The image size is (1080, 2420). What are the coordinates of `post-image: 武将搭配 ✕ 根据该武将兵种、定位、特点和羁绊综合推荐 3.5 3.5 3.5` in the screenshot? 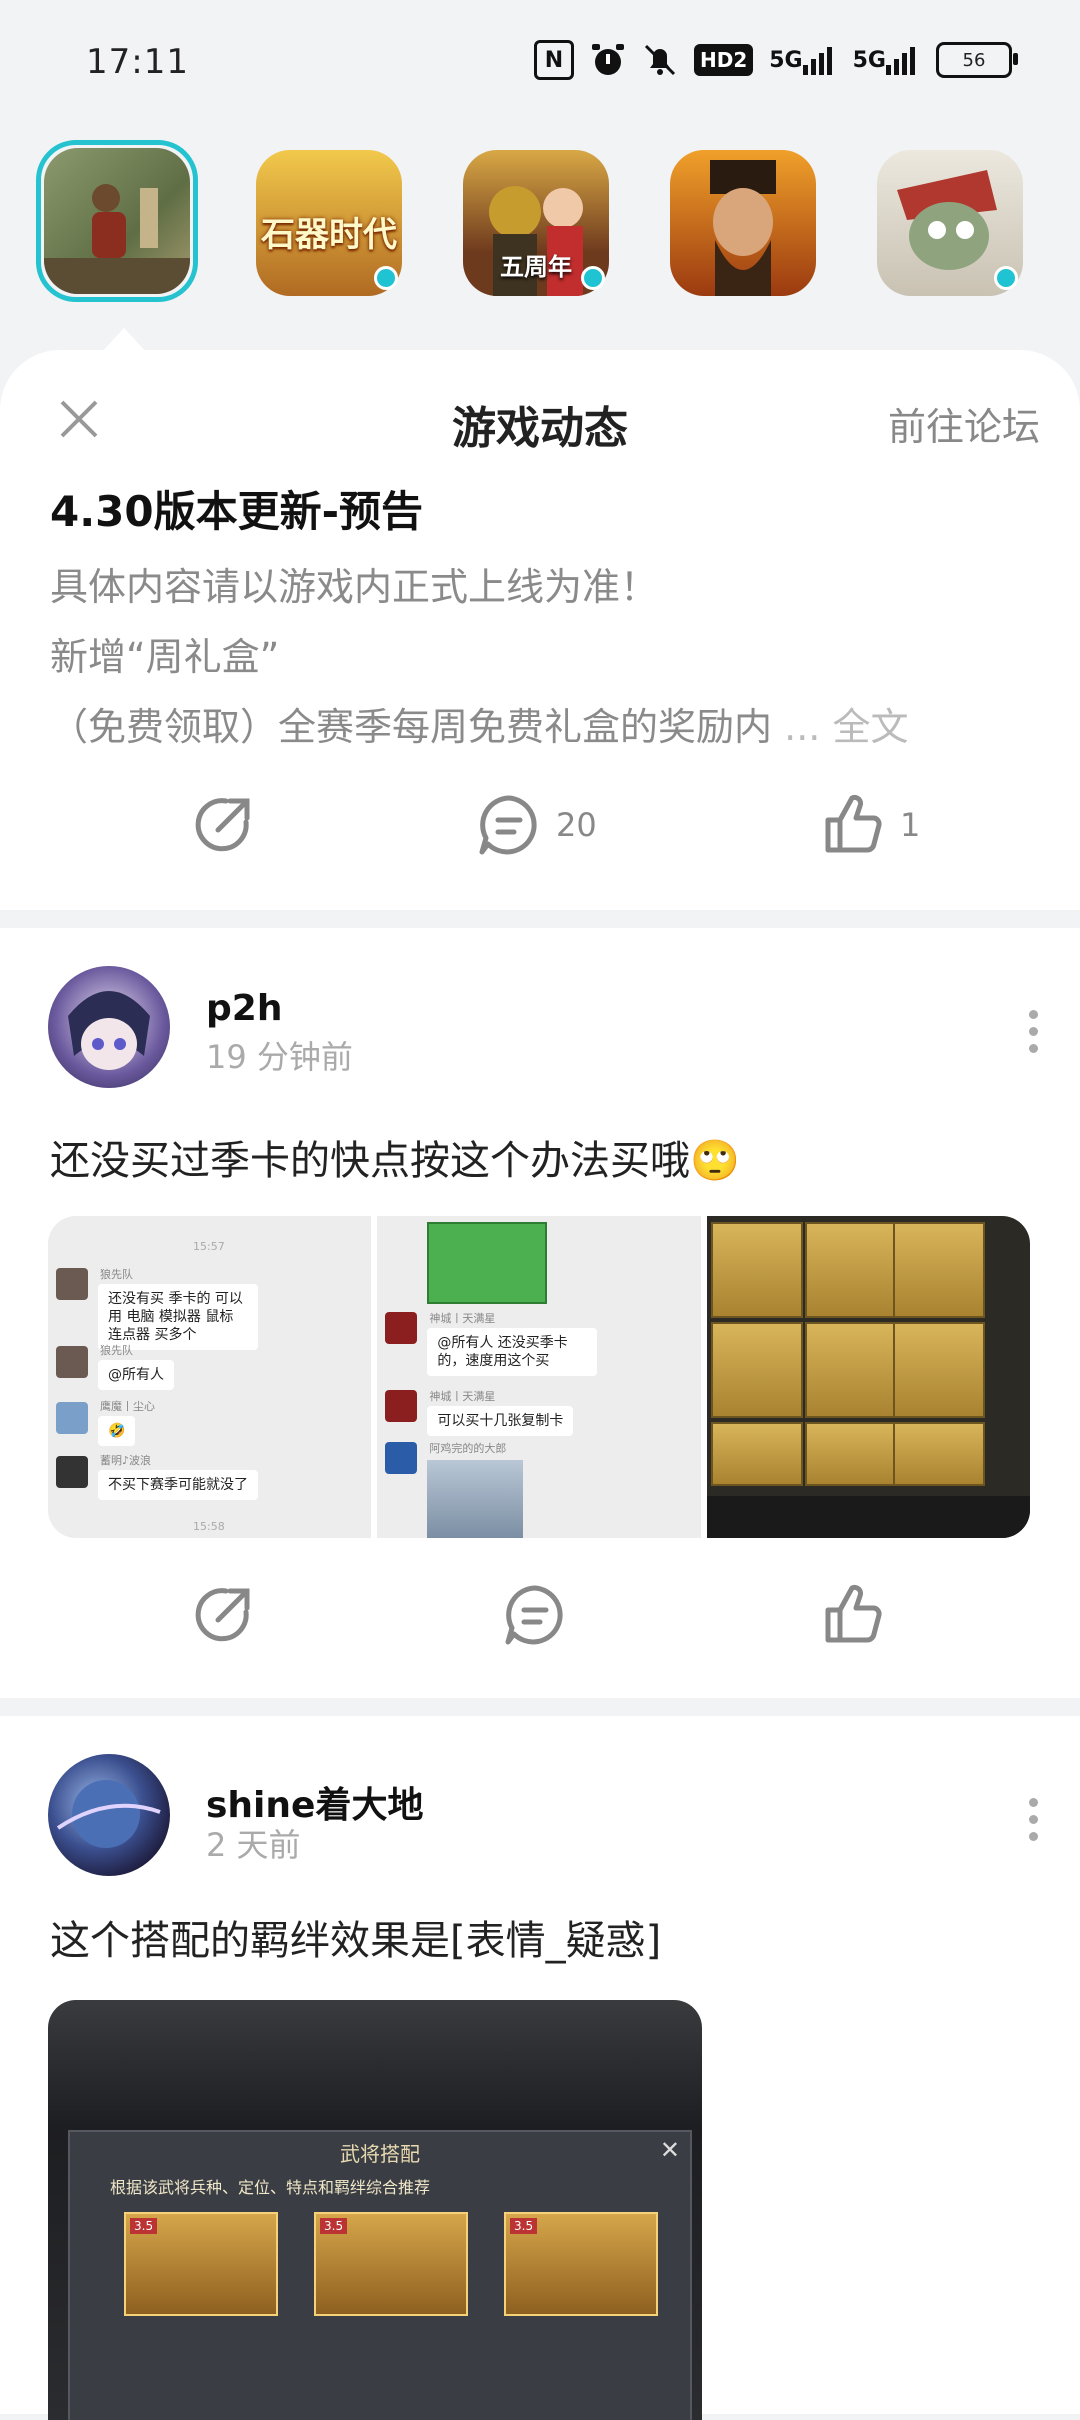 It's located at (375, 2210).